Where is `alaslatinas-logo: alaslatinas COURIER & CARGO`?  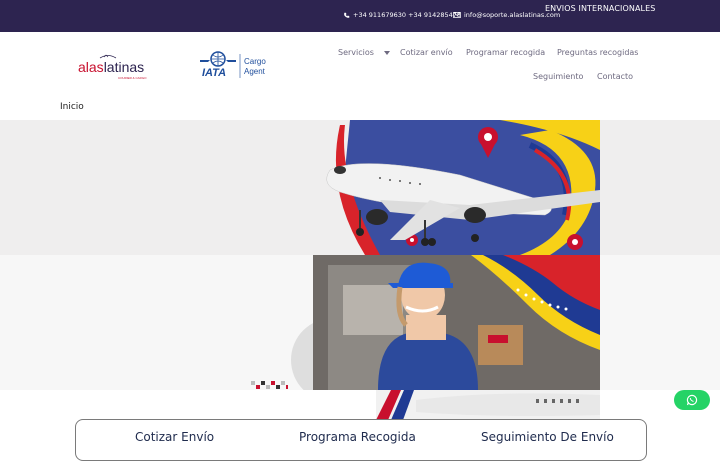
alaslatinas-logo: alaslatinas COURIER & CARGO is located at coordinates (119, 67).